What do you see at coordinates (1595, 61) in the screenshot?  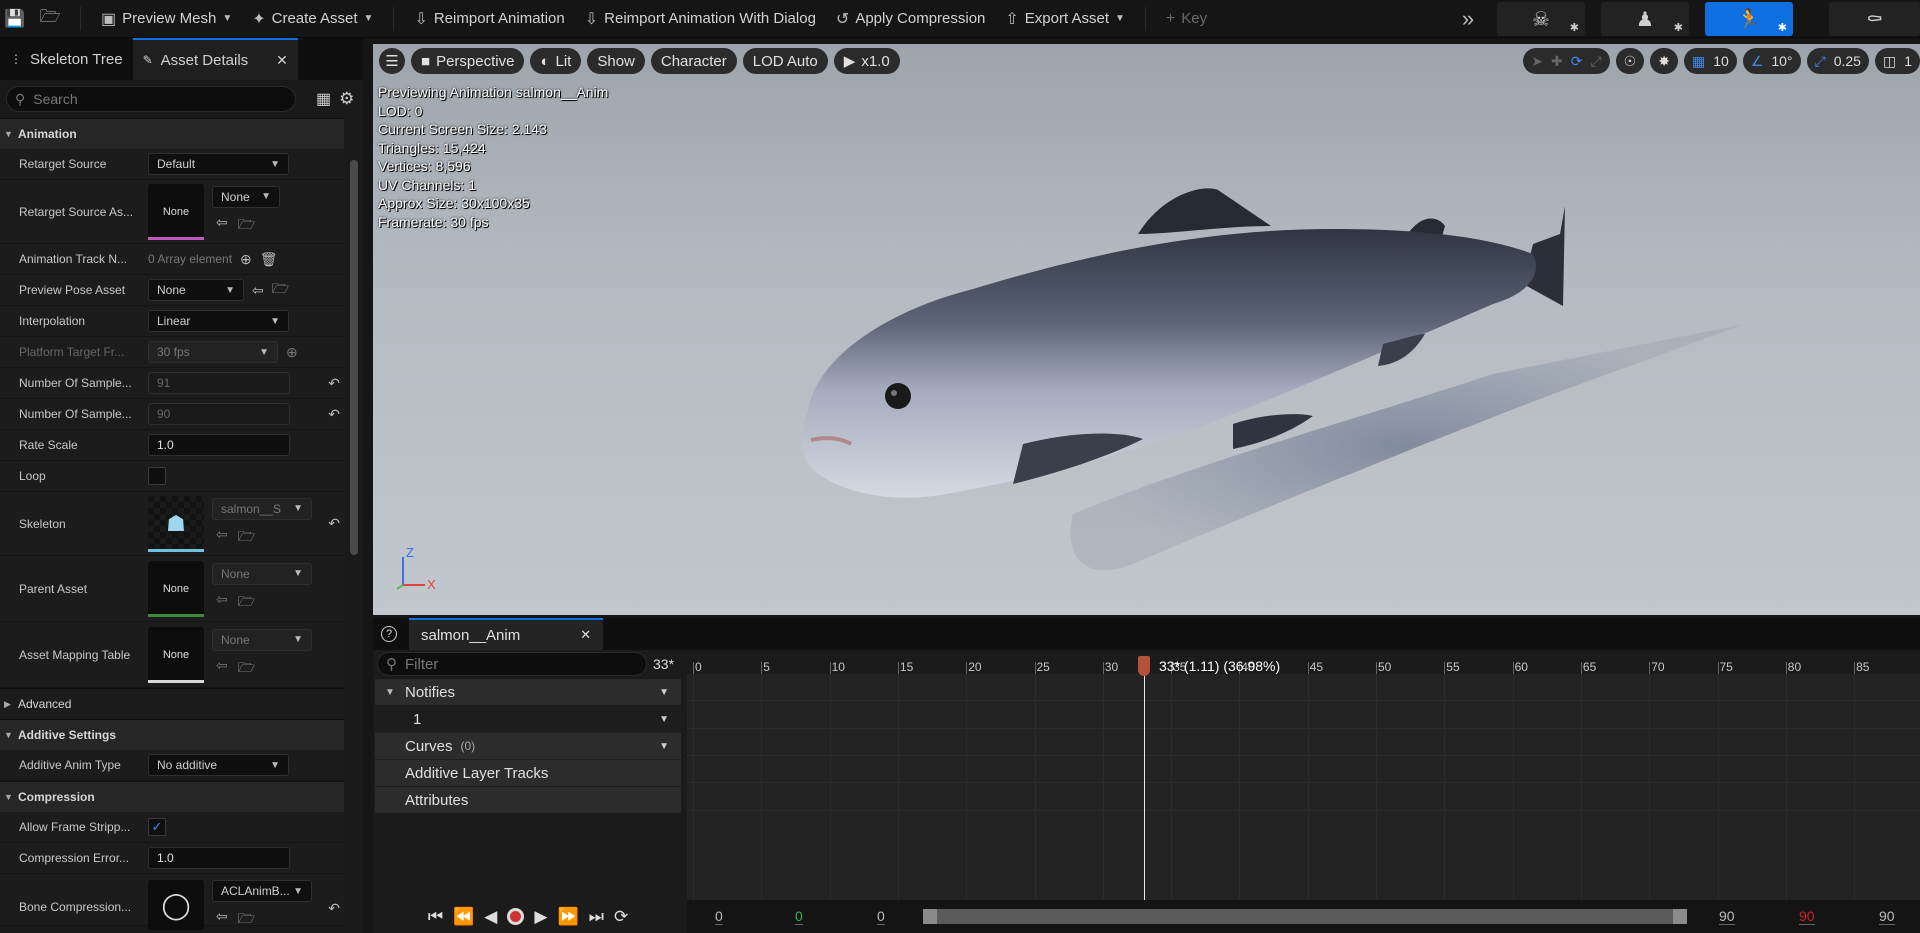 I see `scale-icon: ⤢` at bounding box center [1595, 61].